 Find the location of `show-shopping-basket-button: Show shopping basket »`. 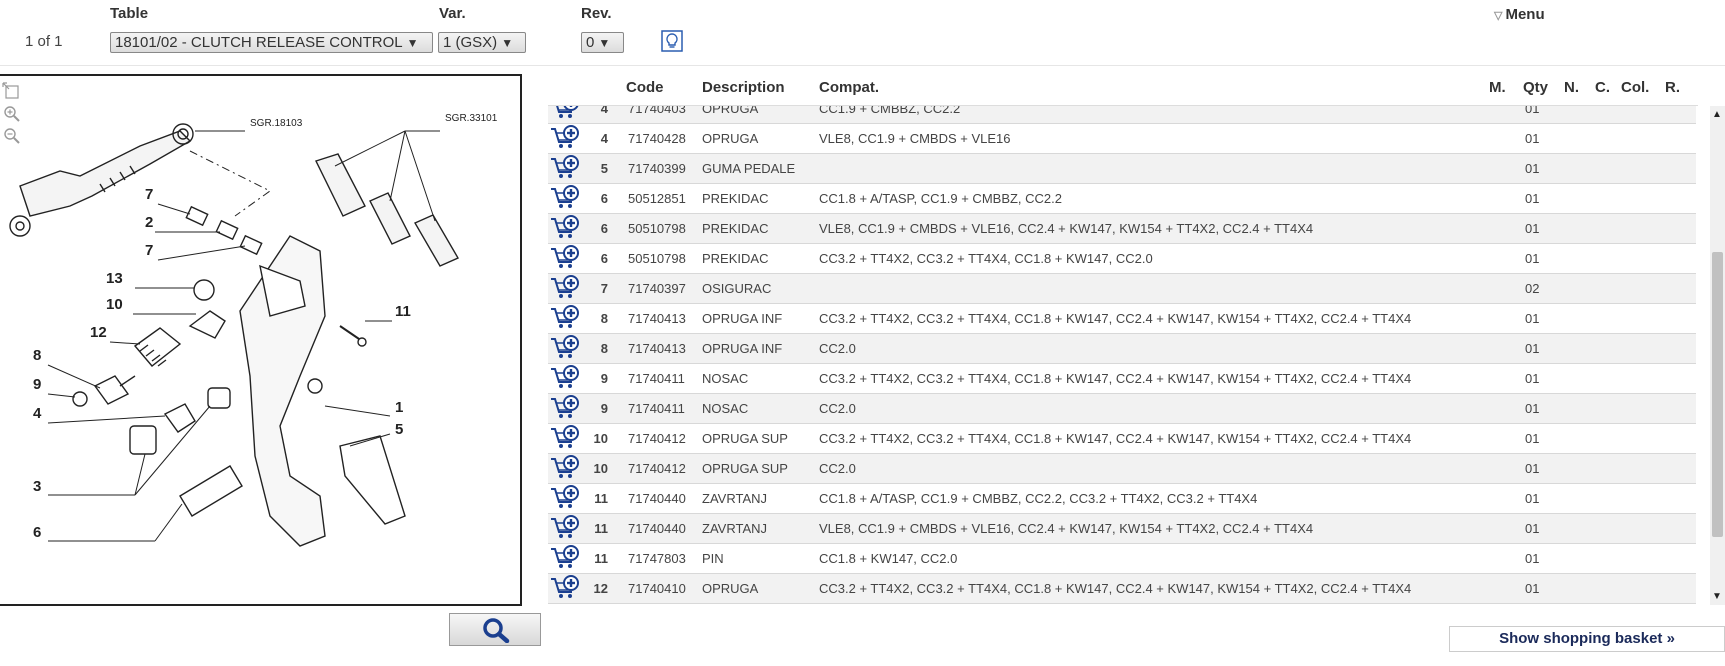

show-shopping-basket-button: Show shopping basket » is located at coordinates (1587, 639).